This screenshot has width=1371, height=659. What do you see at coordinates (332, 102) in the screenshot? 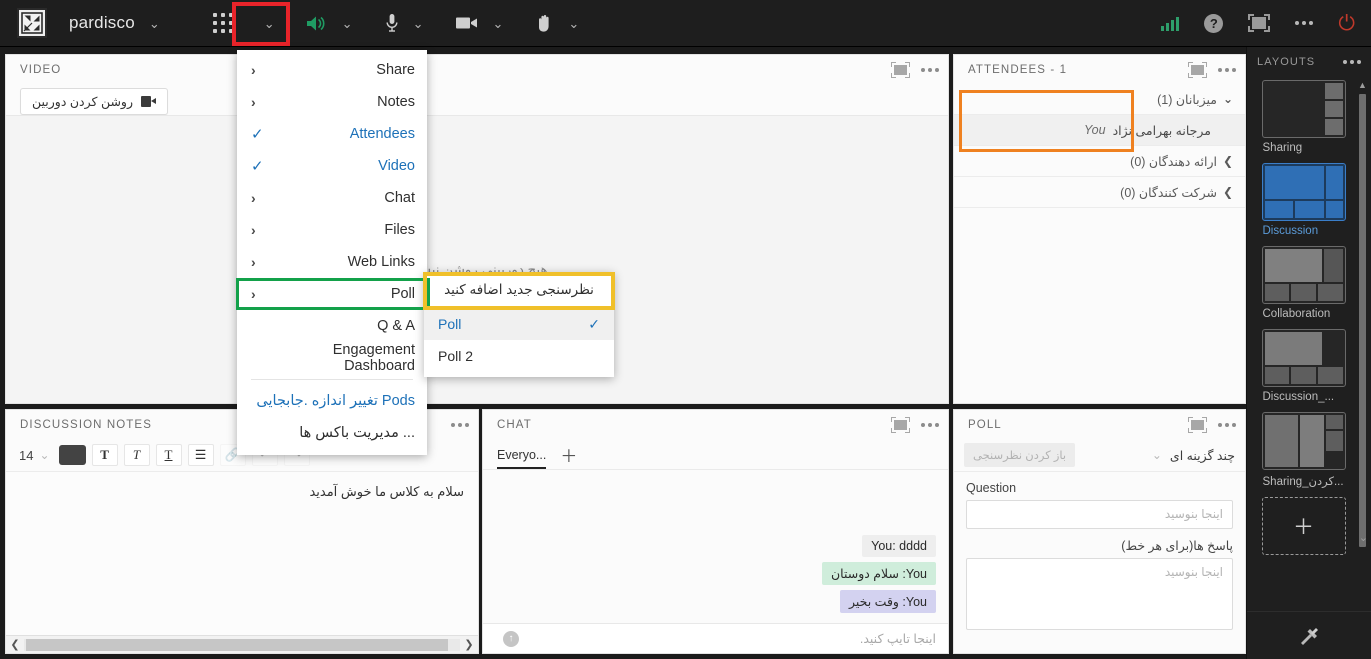
I see `menu-item-notes: › Notes` at bounding box center [332, 102].